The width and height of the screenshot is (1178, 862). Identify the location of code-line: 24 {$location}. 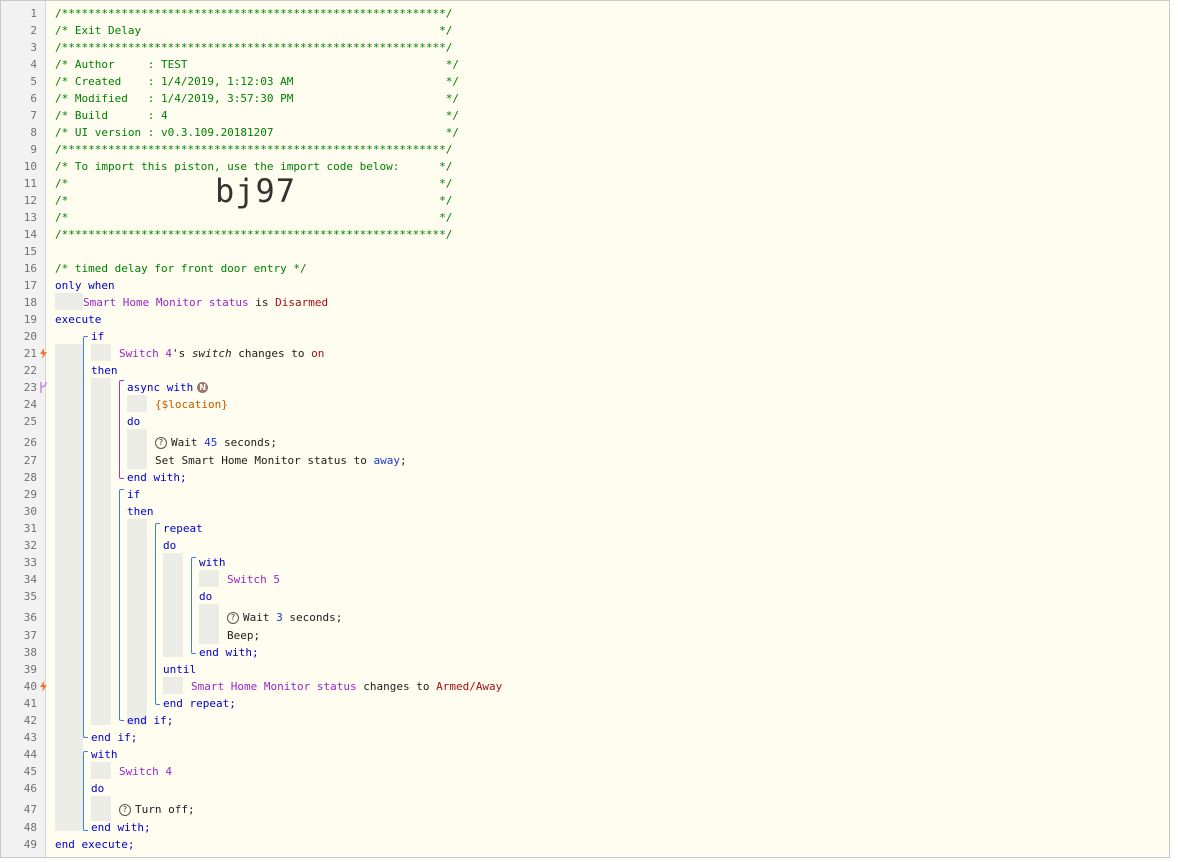
(585, 404).